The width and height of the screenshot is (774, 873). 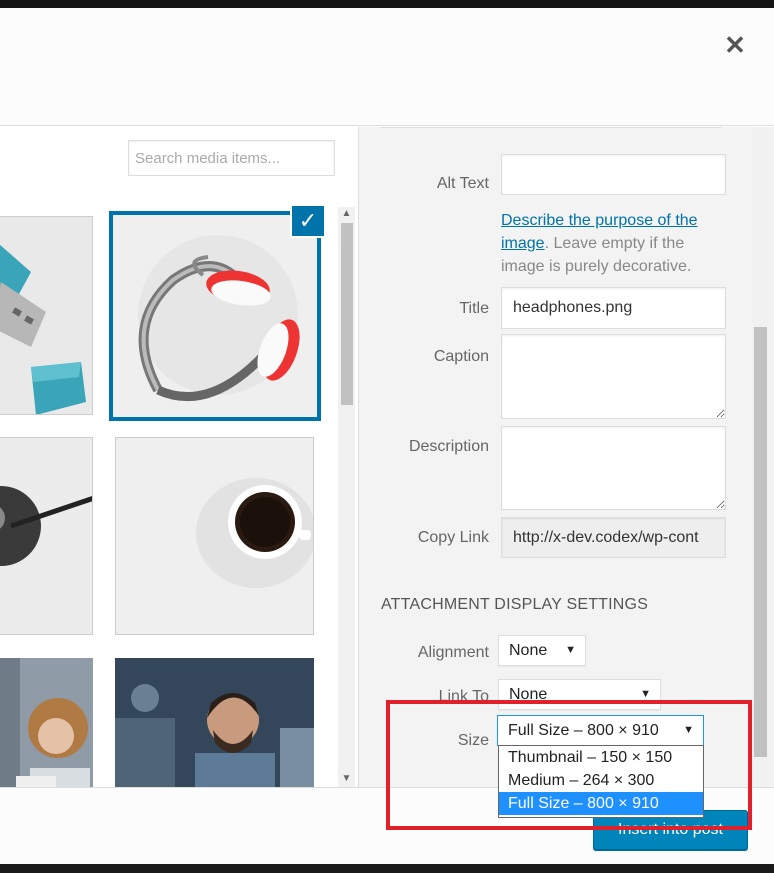 I want to click on alignment-select: None ▼, so click(x=542, y=650).